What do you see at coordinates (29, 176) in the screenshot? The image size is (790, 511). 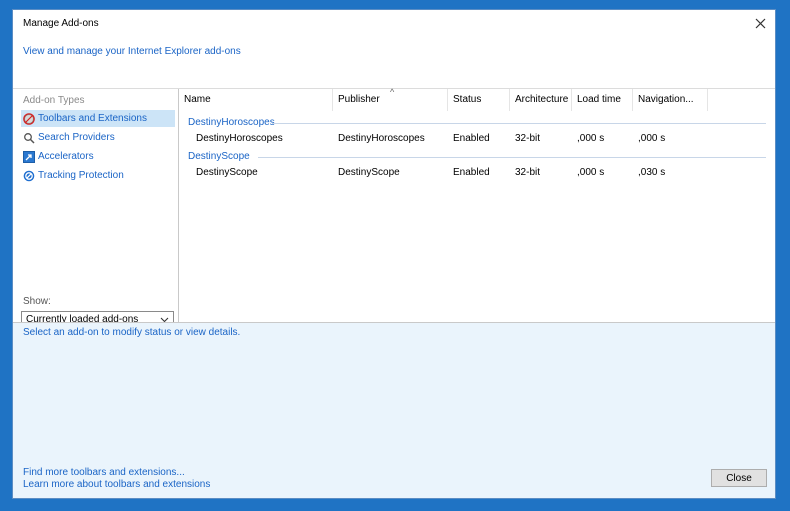 I see `block-icon` at bounding box center [29, 176].